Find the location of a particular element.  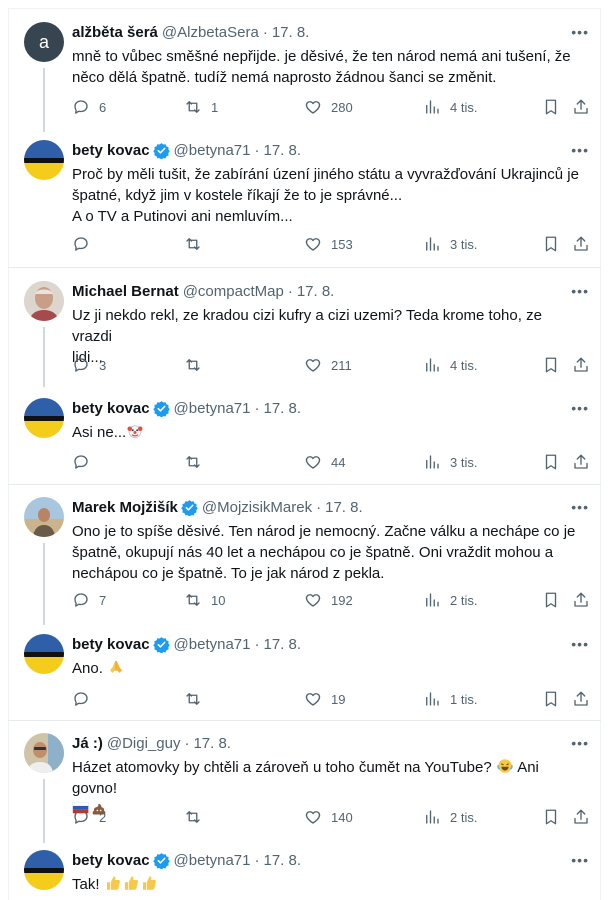

avatar: a is located at coordinates (44, 42).